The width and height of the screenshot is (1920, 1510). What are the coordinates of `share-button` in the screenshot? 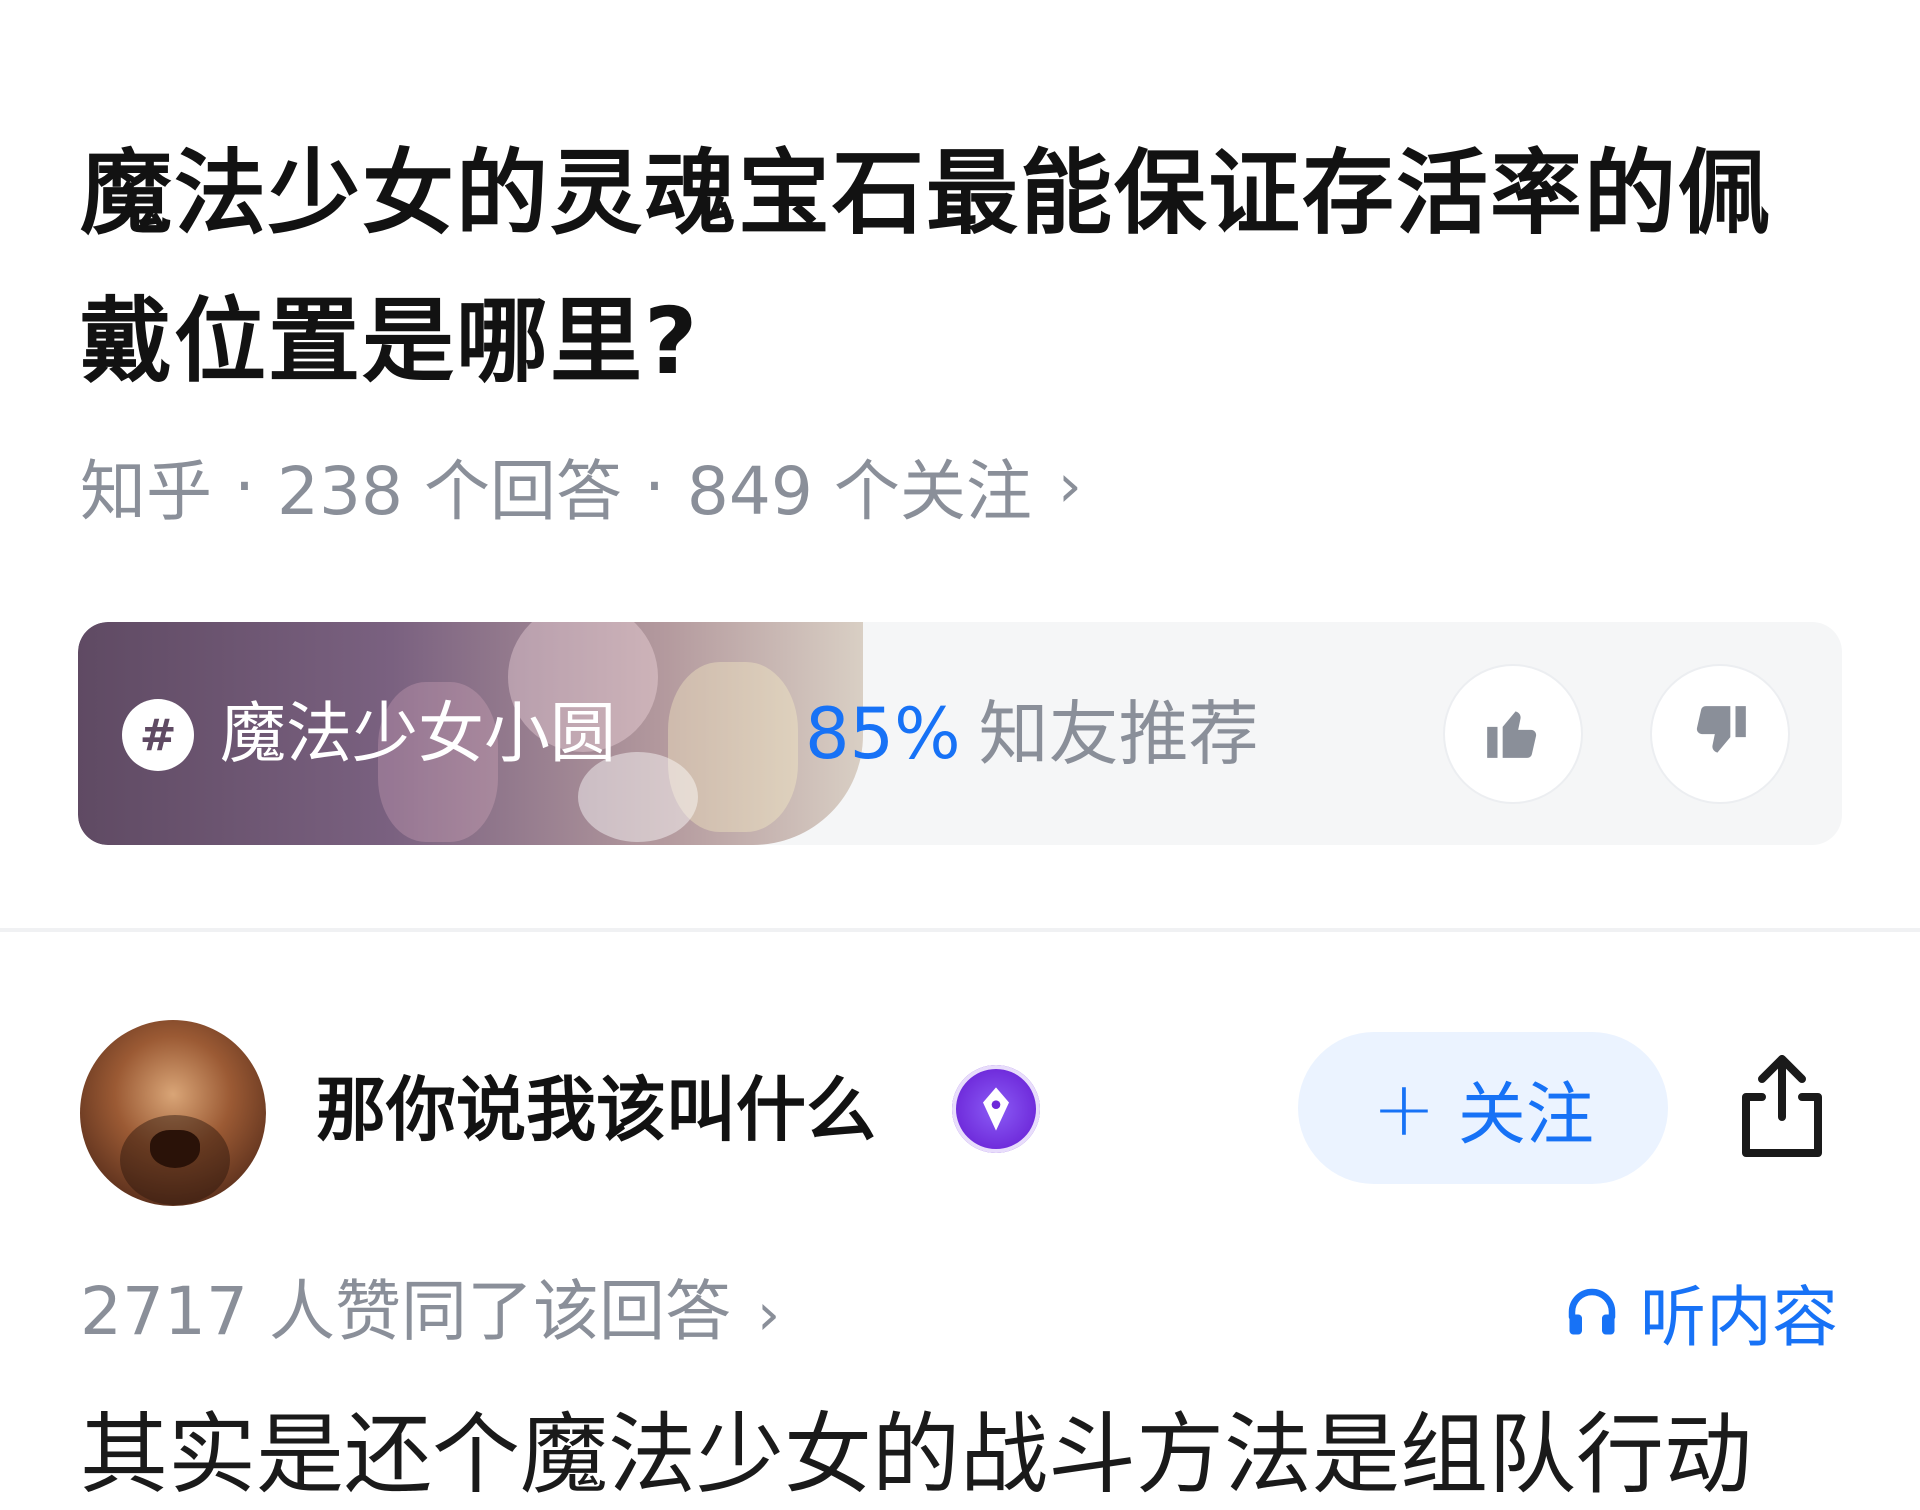 It's located at (1782, 1110).